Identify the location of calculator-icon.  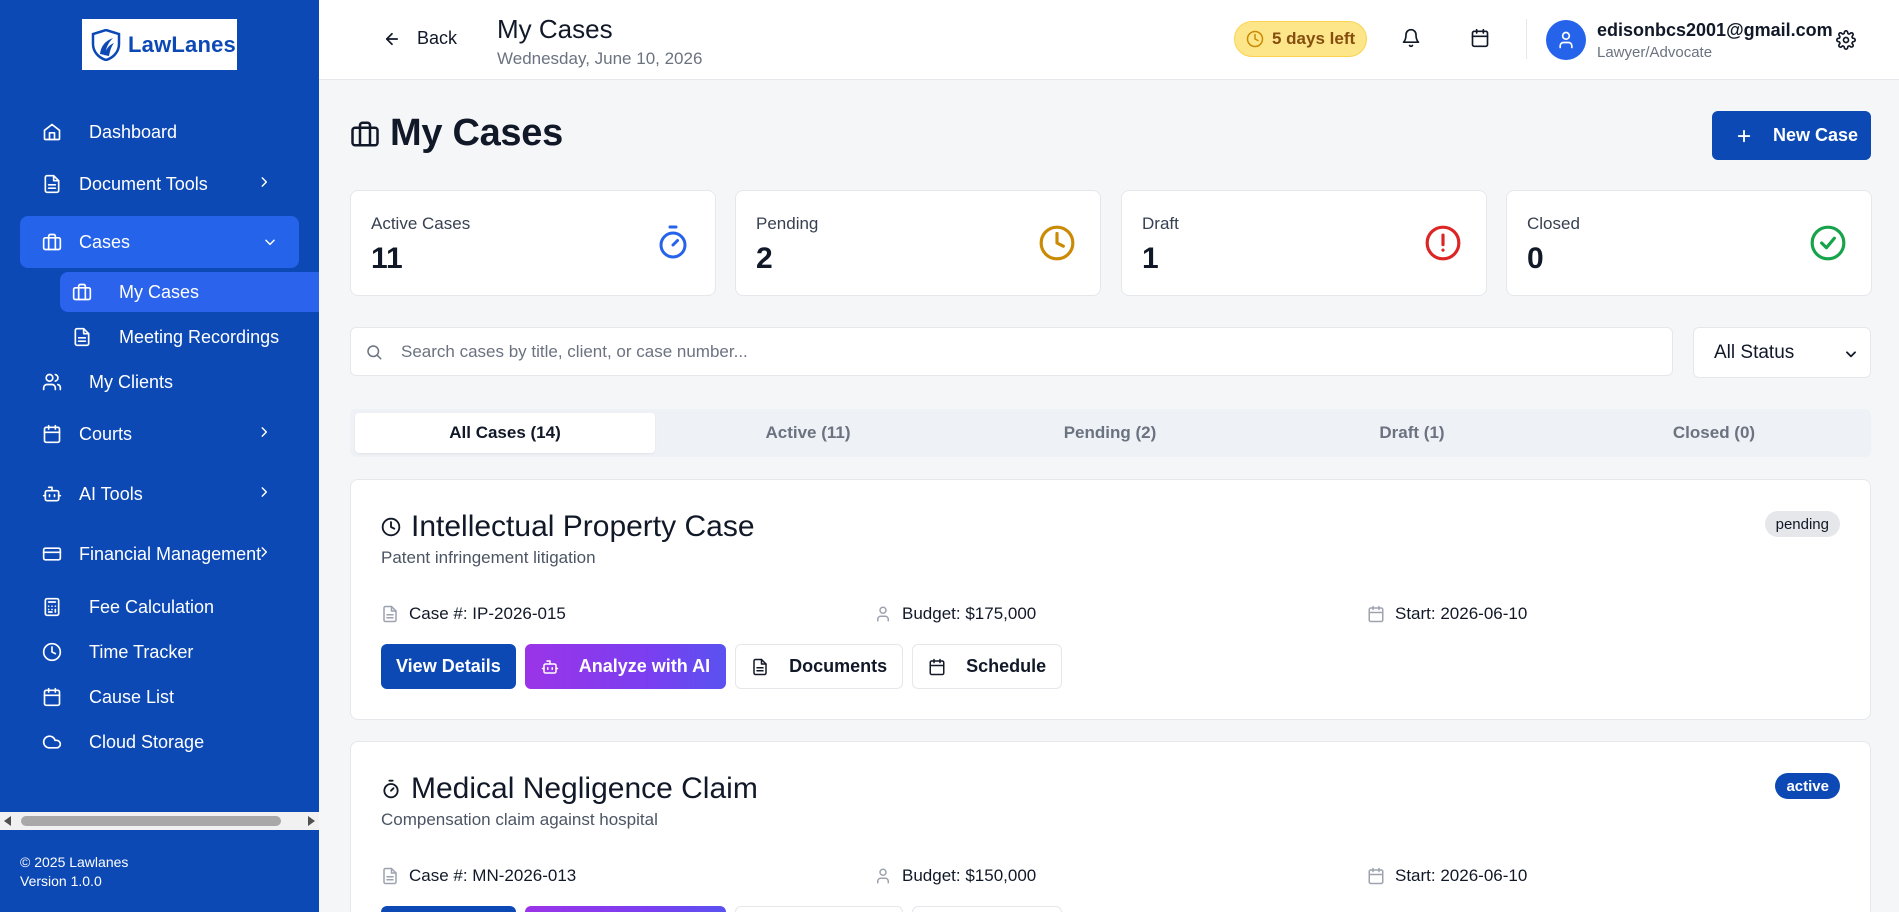
(52, 607).